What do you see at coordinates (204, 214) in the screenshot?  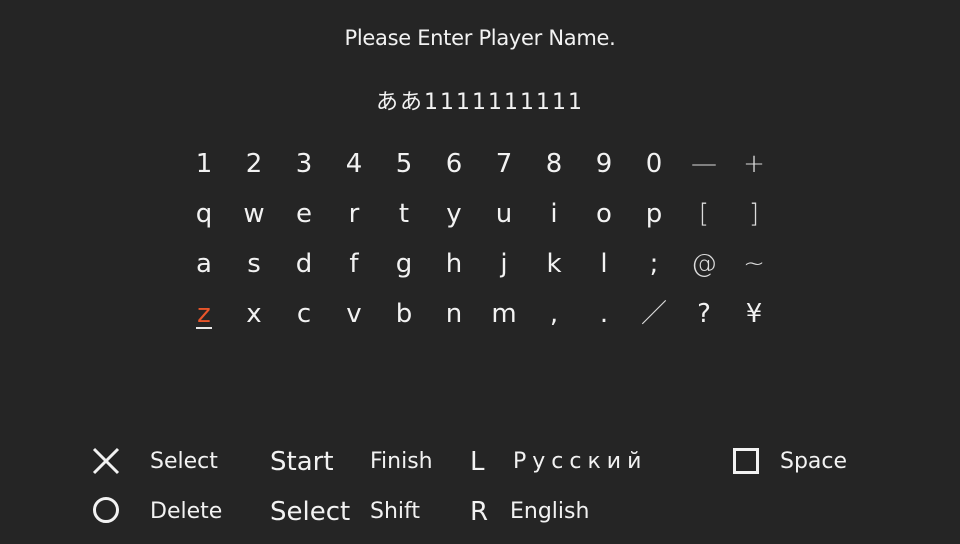 I see `key: q` at bounding box center [204, 214].